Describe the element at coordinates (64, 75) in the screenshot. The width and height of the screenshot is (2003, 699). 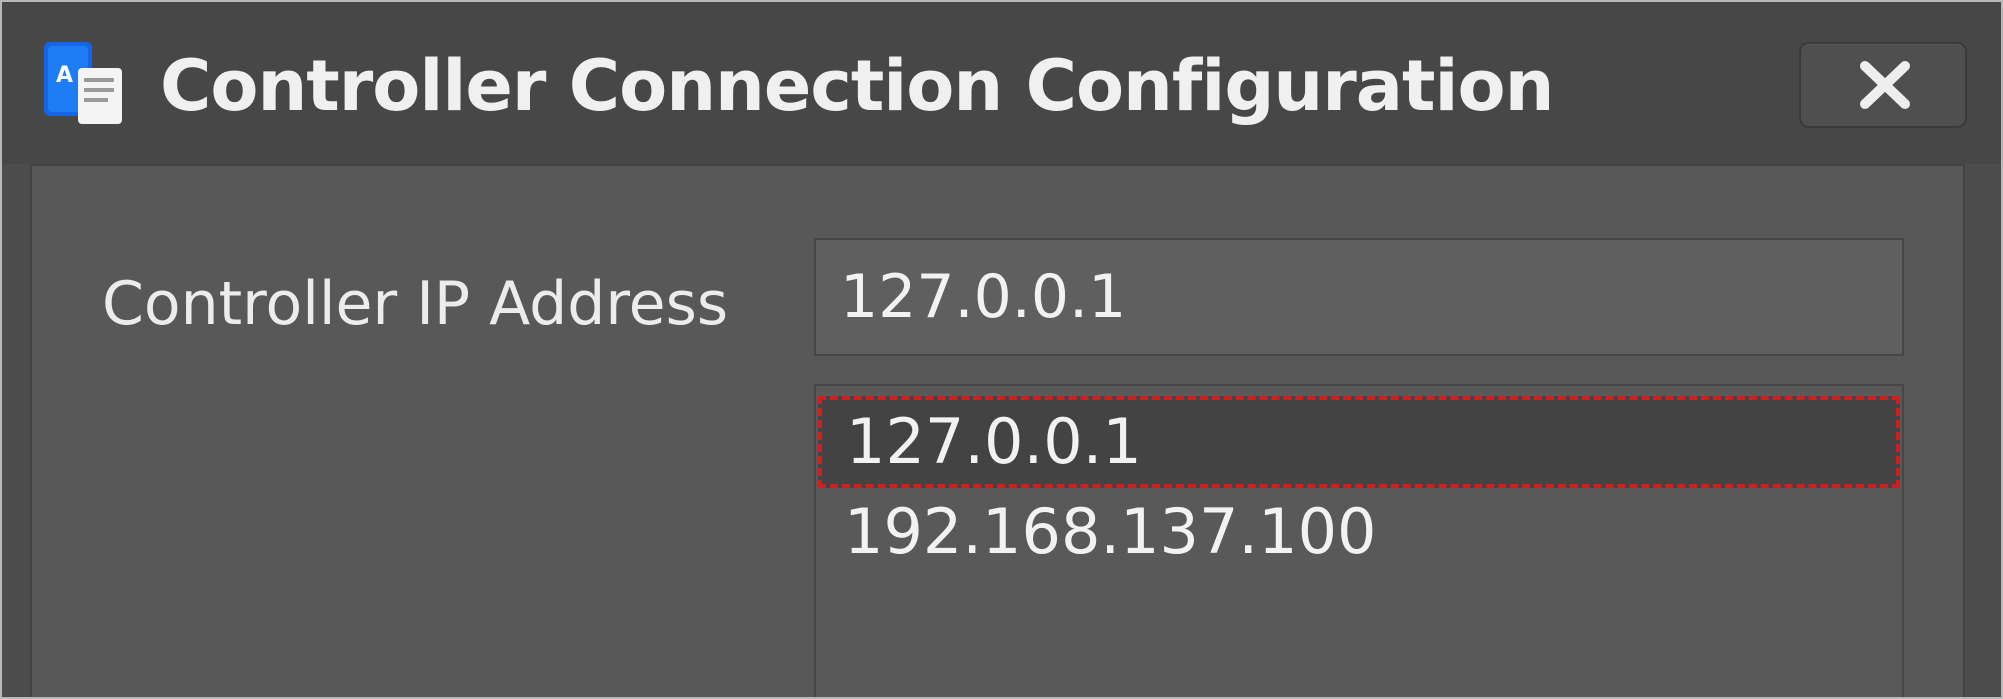
I see `svg-text: A` at that location.